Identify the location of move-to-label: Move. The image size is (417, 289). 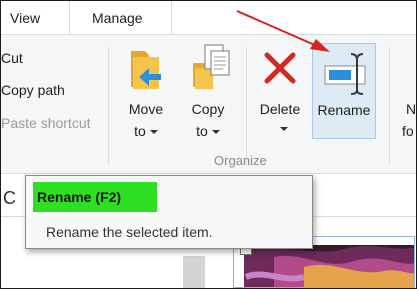
(146, 109).